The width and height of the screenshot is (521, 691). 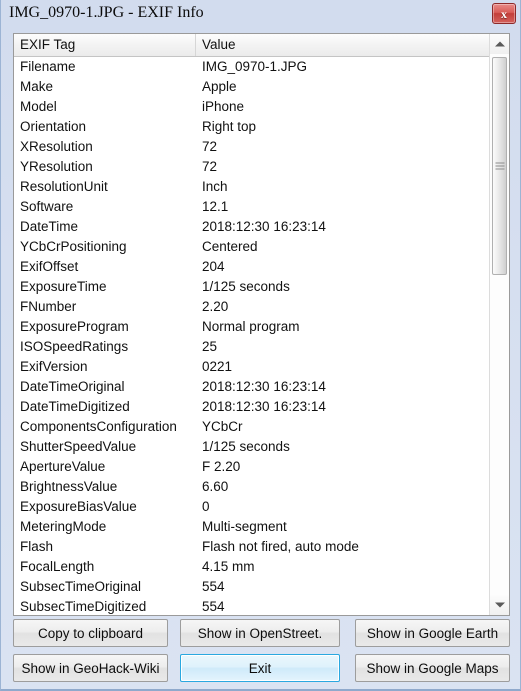 I want to click on cell-exif-tag: ExposureProgram, so click(x=74, y=326).